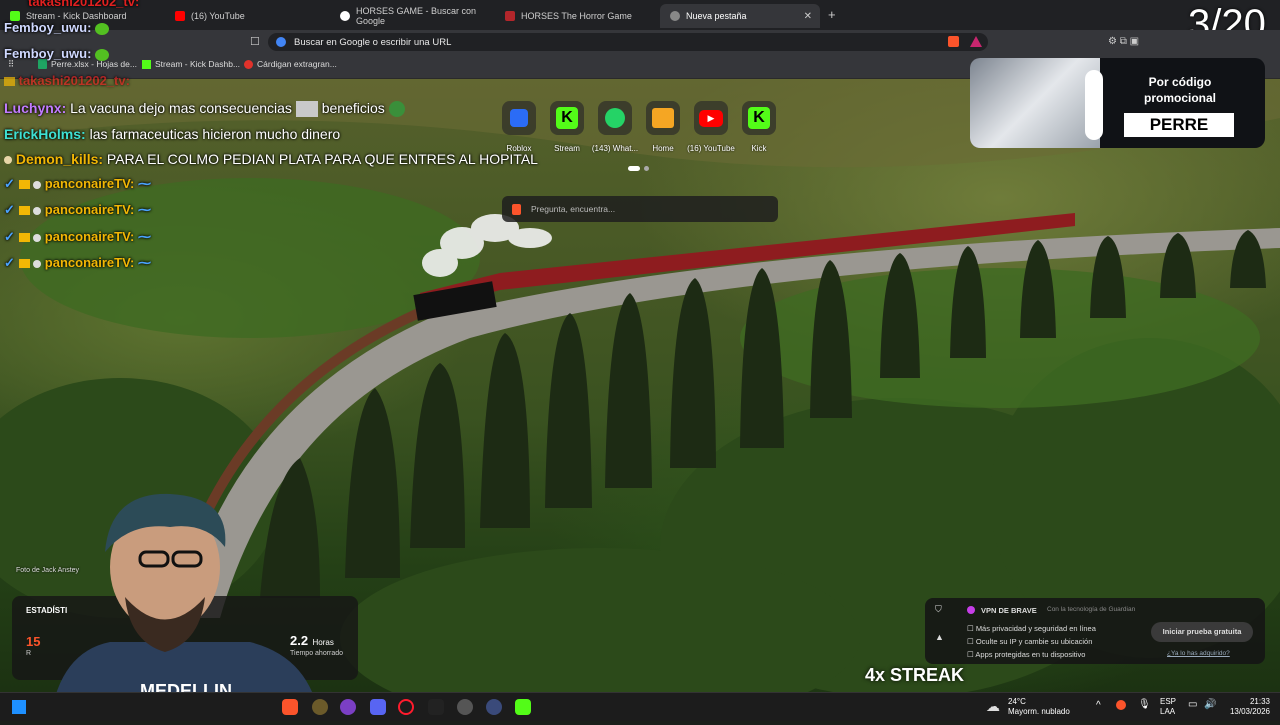 Image resolution: width=1280 pixels, height=725 pixels. I want to click on weather-widget: 24°C Mayorm. nublado, so click(1039, 707).